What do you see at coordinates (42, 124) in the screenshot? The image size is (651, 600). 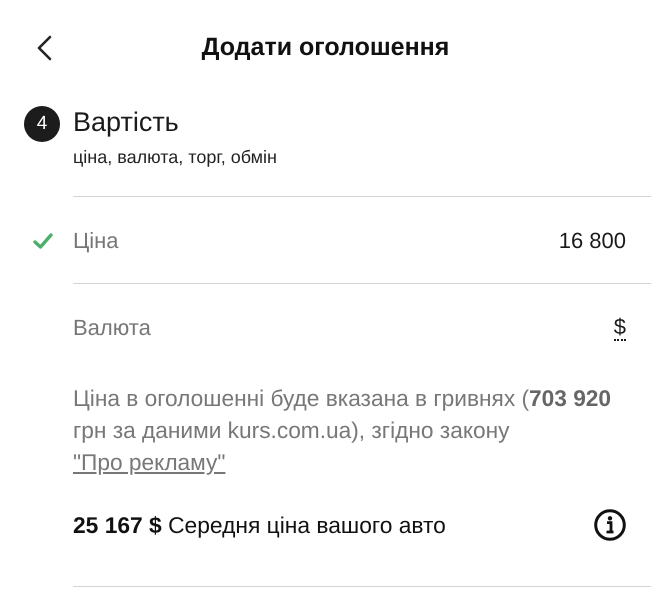 I see `step-number-badge: 4` at bounding box center [42, 124].